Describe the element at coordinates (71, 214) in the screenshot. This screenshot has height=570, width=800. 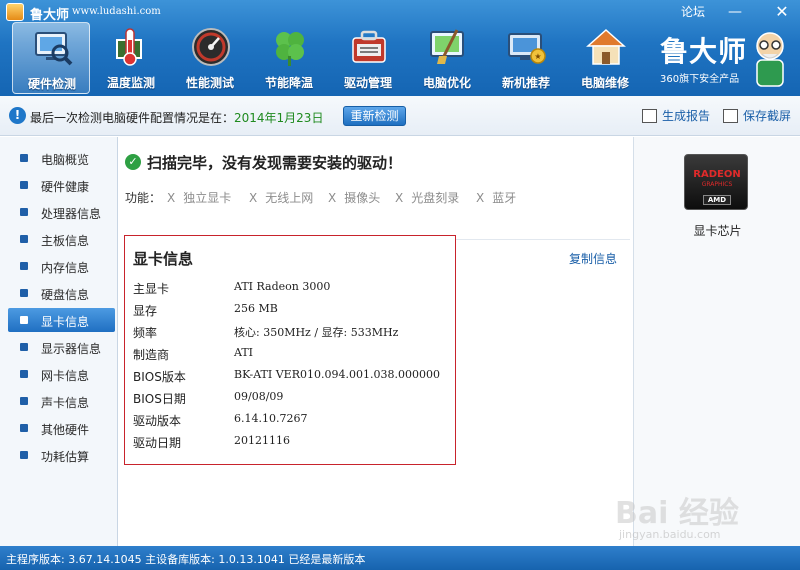
I see `sidebar-item-label: 处理器信息` at that location.